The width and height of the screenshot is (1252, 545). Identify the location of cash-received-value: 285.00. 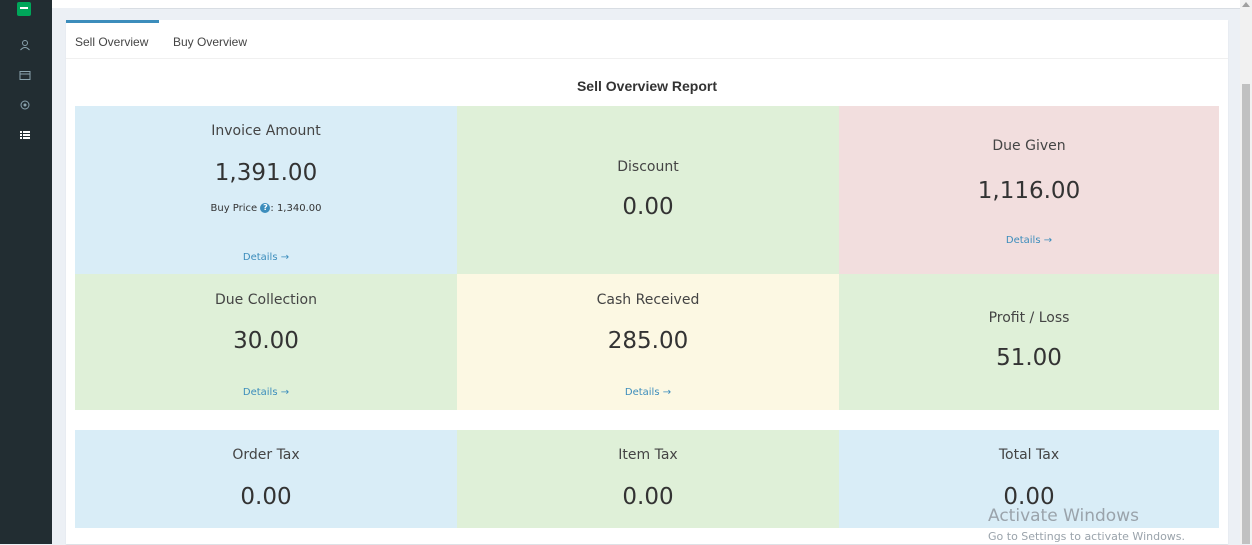
(648, 341).